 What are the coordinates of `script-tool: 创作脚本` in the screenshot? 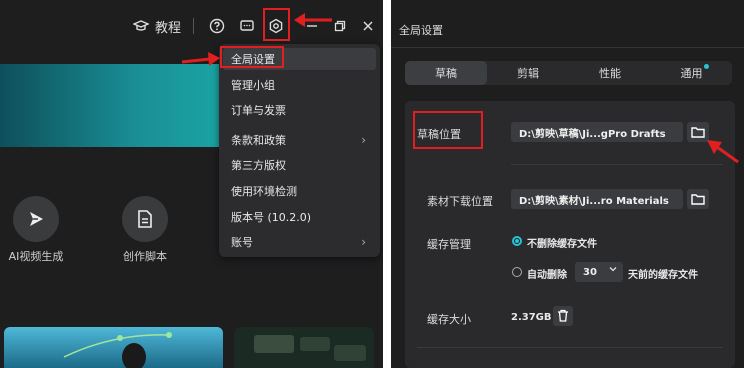 It's located at (145, 230).